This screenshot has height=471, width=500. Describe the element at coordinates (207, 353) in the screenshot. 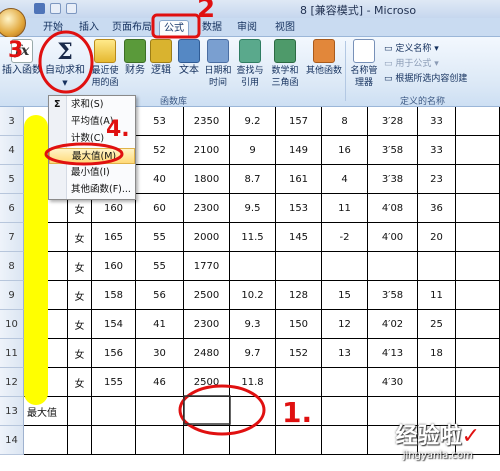

I see `table-cell: 2480` at that location.